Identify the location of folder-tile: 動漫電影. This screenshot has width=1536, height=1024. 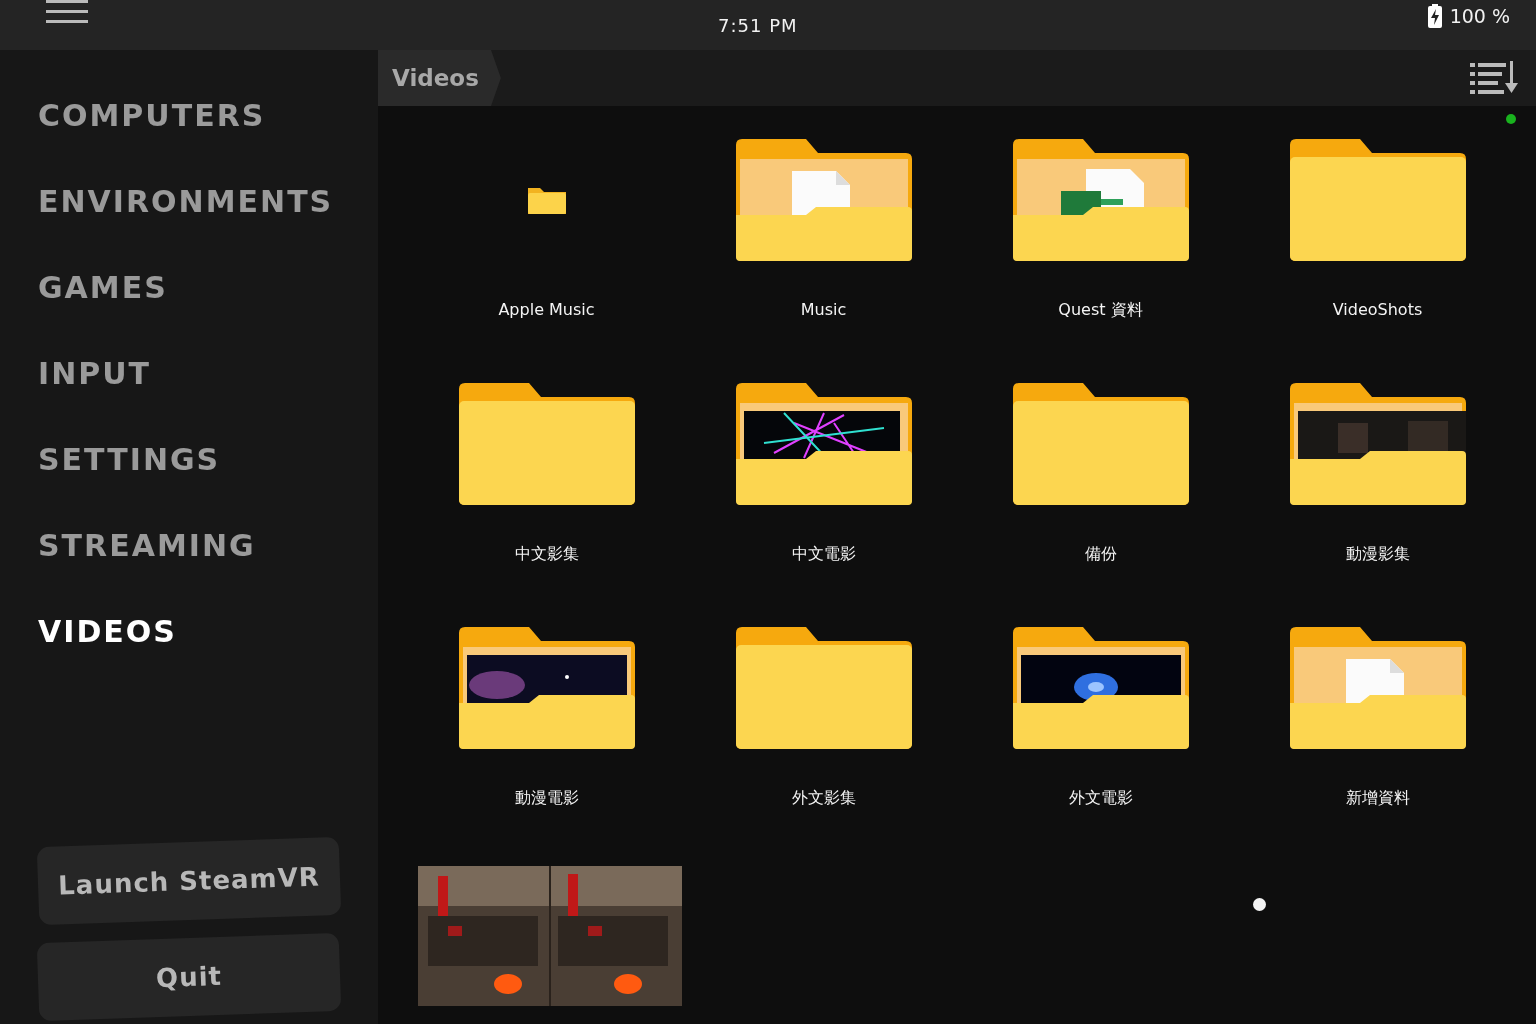
(546, 736).